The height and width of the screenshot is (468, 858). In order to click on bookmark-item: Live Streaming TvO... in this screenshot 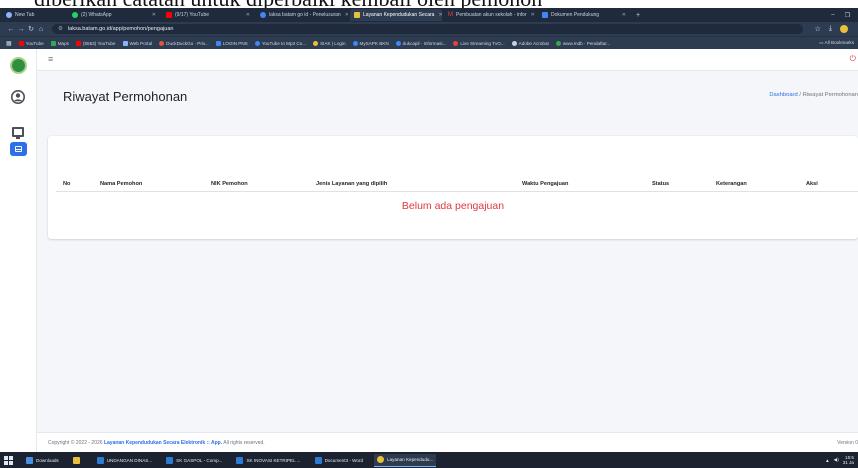, I will do `click(479, 43)`.